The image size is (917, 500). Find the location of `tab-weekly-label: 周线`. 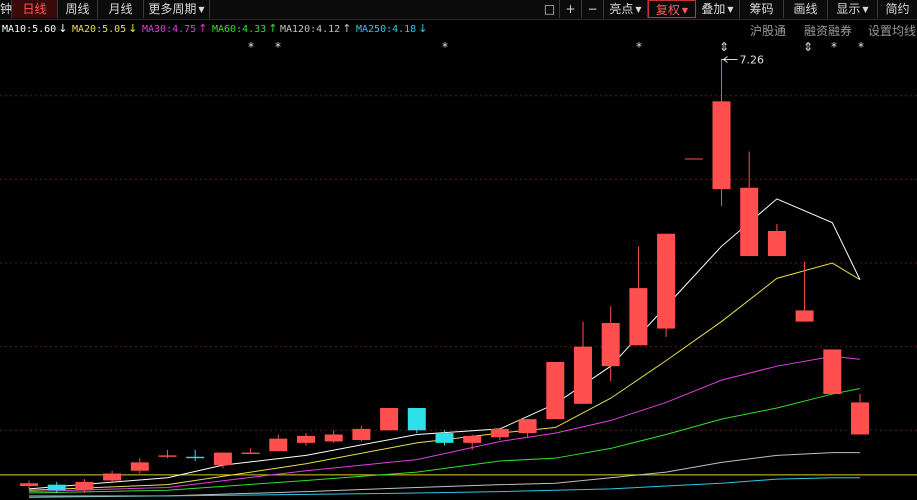

tab-weekly-label: 周线 is located at coordinates (77, 9).